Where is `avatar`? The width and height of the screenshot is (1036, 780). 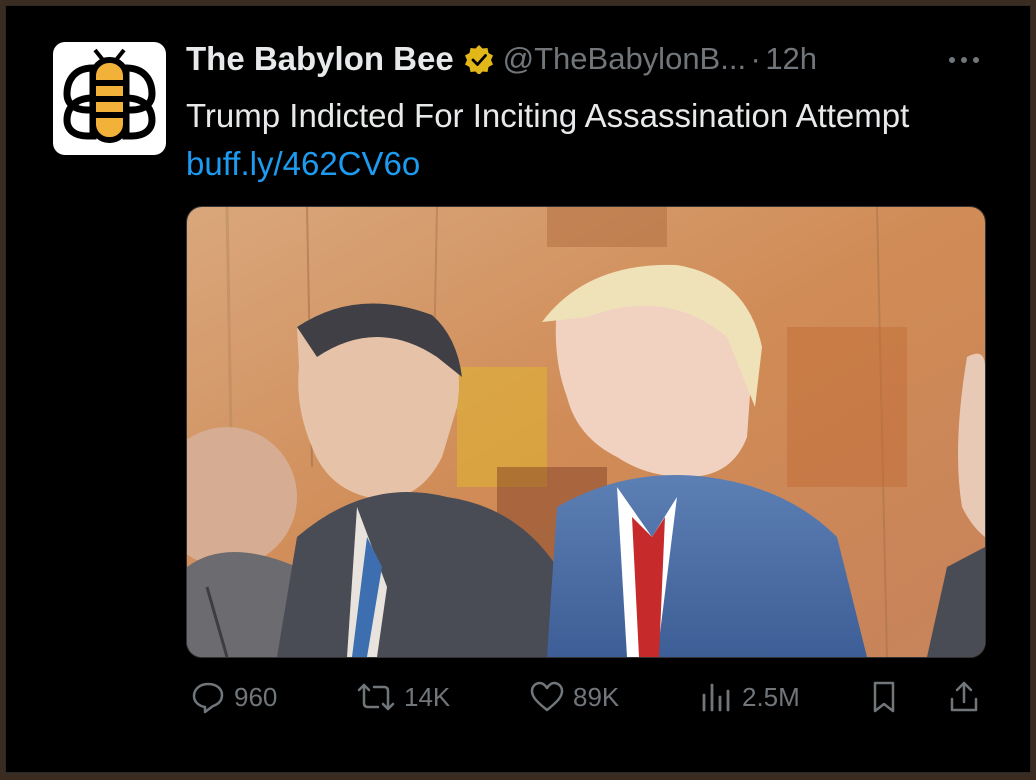 avatar is located at coordinates (109, 98).